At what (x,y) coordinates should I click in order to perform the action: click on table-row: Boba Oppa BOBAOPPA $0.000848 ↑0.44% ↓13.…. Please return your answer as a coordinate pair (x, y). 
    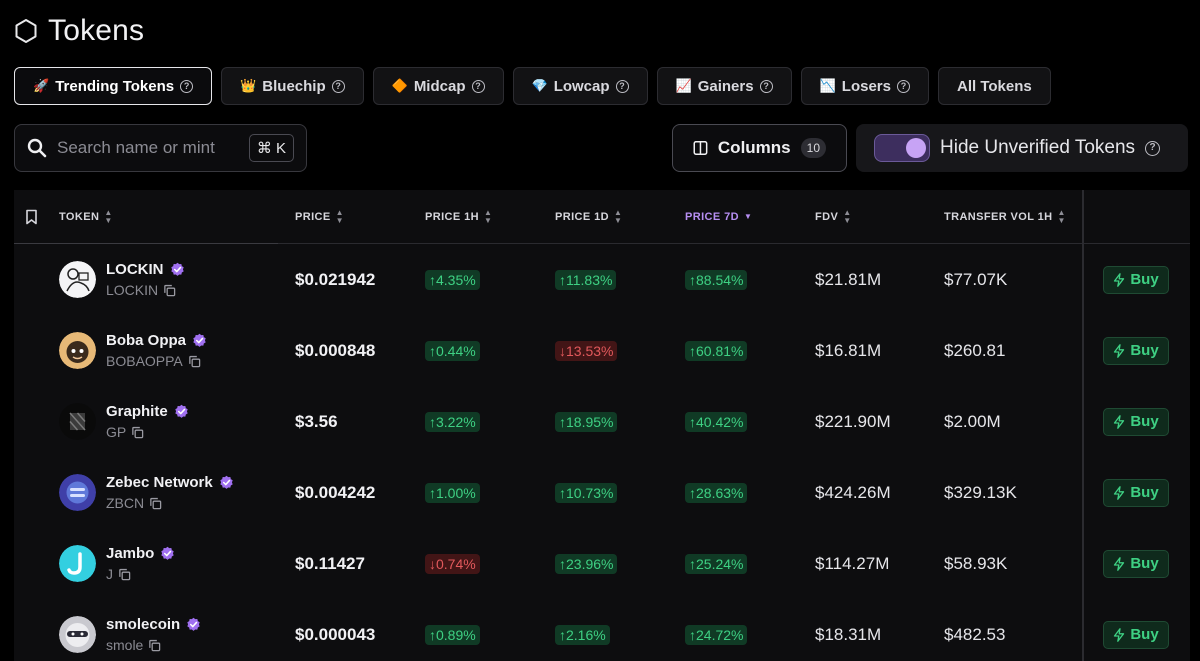
    Looking at the image, I should click on (602, 350).